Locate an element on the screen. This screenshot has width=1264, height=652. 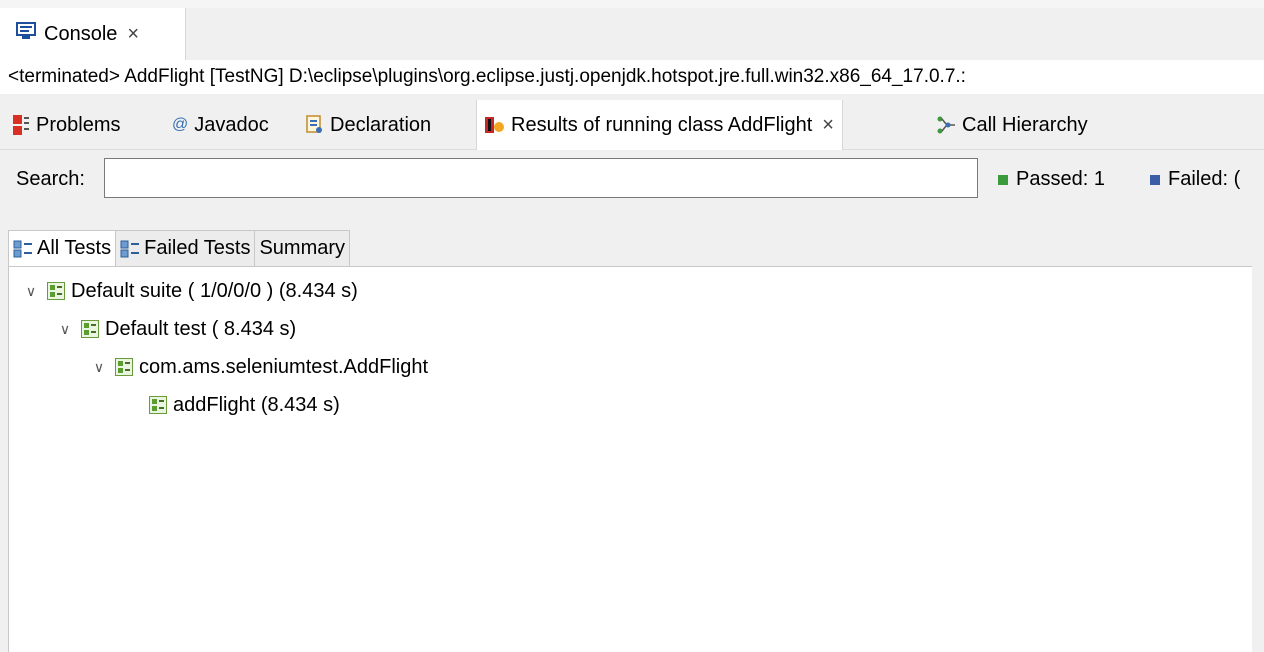
subtab-summary-label: Summary is located at coordinates (302, 248).